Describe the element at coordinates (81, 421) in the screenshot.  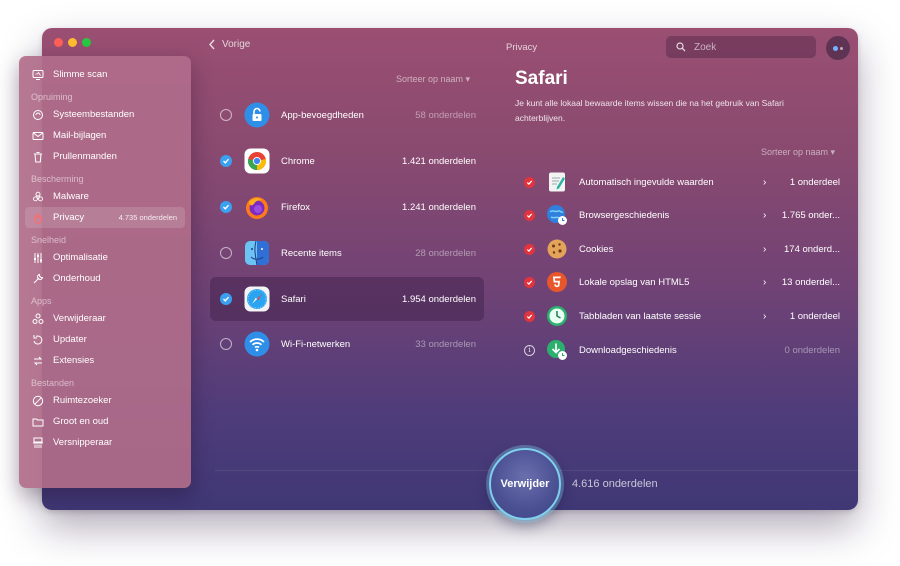
I see `sidebar-item-label: Groot en oud` at that location.